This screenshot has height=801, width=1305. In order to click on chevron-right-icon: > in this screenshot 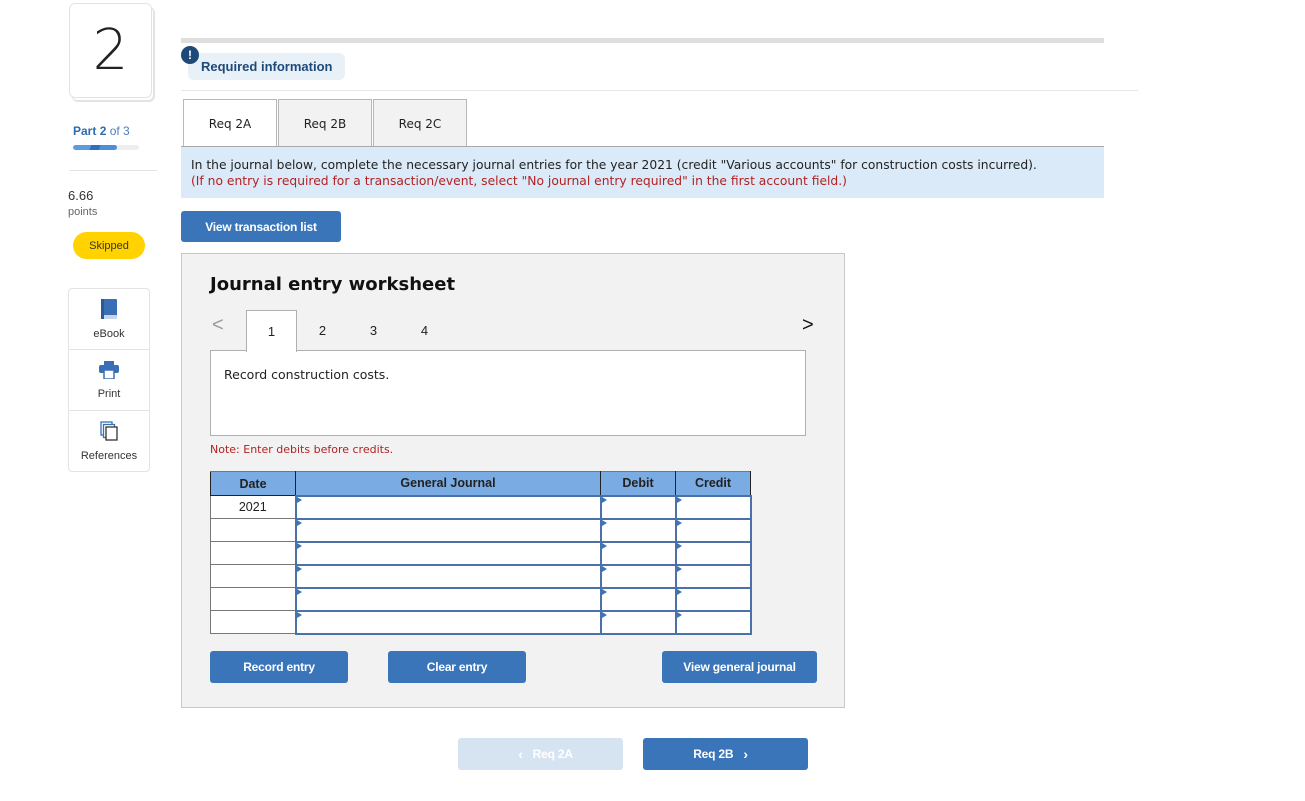, I will do `click(808, 325)`.